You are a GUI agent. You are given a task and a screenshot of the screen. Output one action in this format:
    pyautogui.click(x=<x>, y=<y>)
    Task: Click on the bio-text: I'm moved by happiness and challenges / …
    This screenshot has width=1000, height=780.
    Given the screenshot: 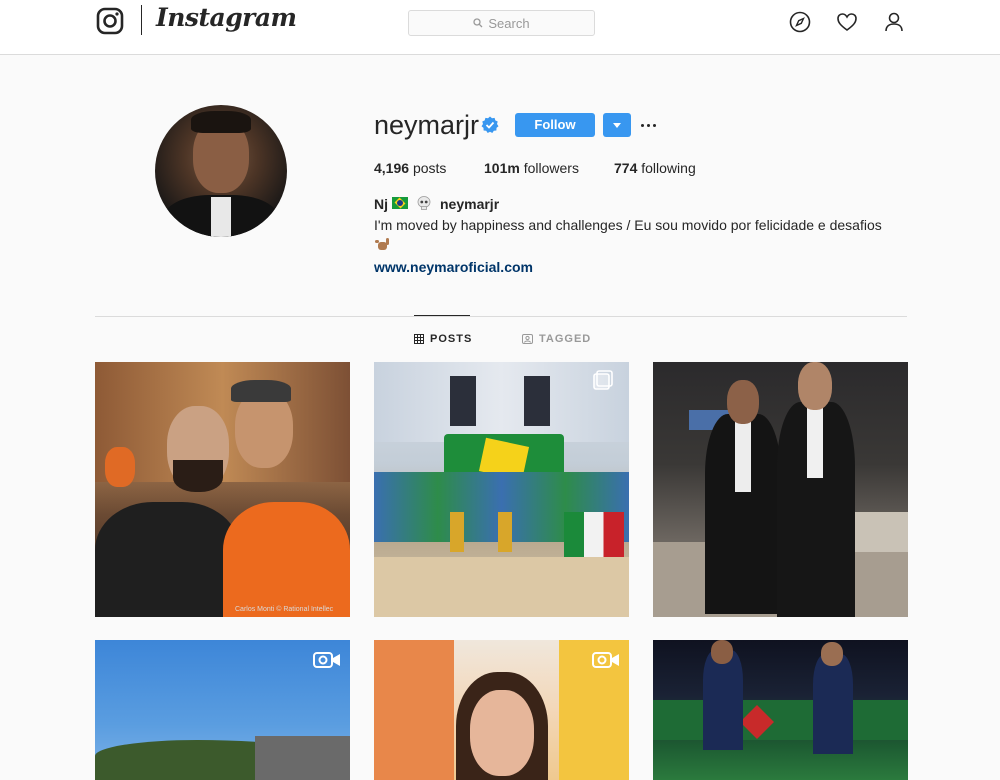 What is the action you would take?
    pyautogui.click(x=628, y=225)
    